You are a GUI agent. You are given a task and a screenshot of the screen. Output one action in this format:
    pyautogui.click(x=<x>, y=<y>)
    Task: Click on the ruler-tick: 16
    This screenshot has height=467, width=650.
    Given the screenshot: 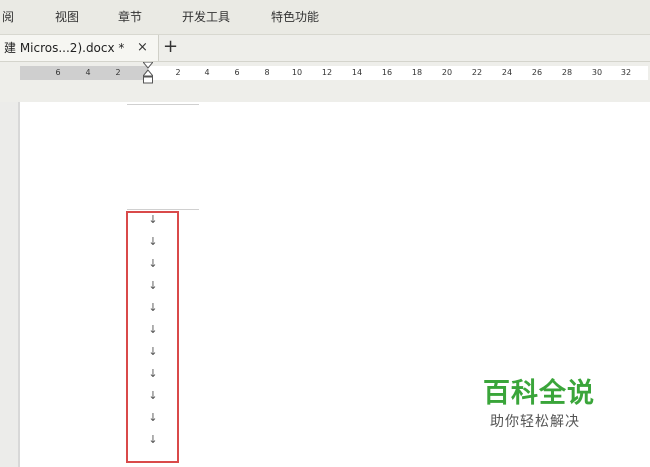 What is the action you would take?
    pyautogui.click(x=387, y=72)
    